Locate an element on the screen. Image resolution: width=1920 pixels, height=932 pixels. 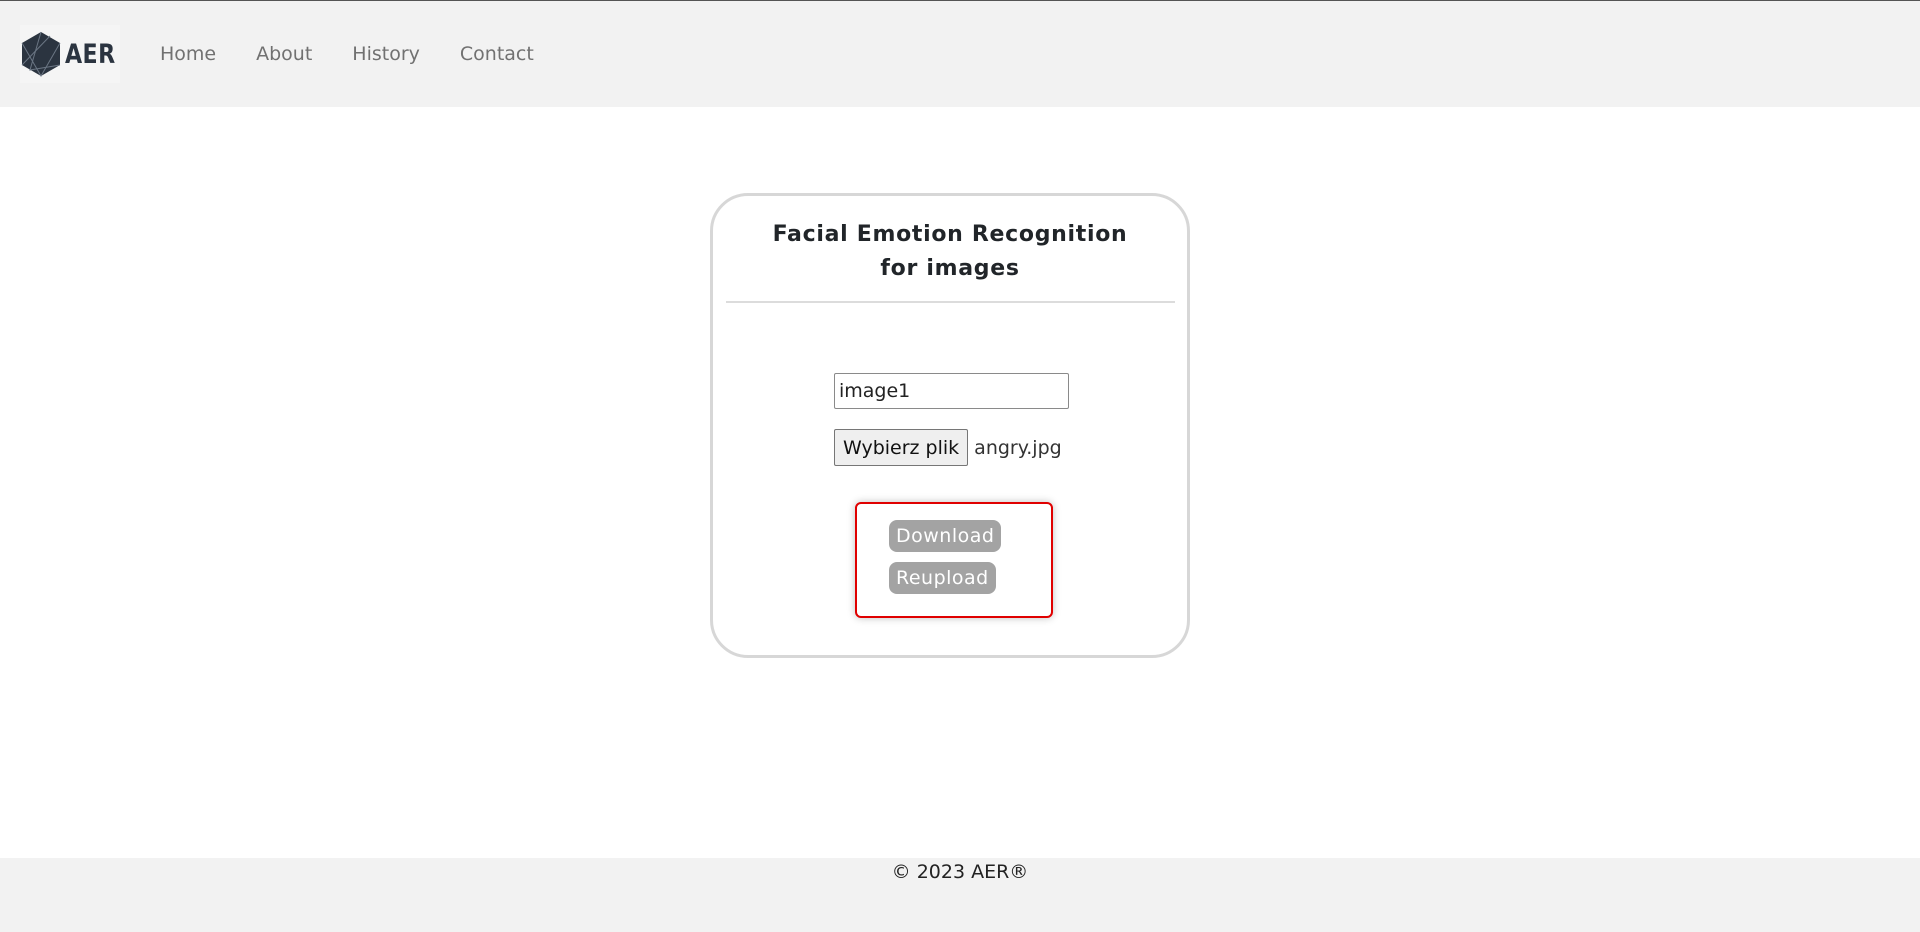
nav-link-about: About is located at coordinates (284, 54).